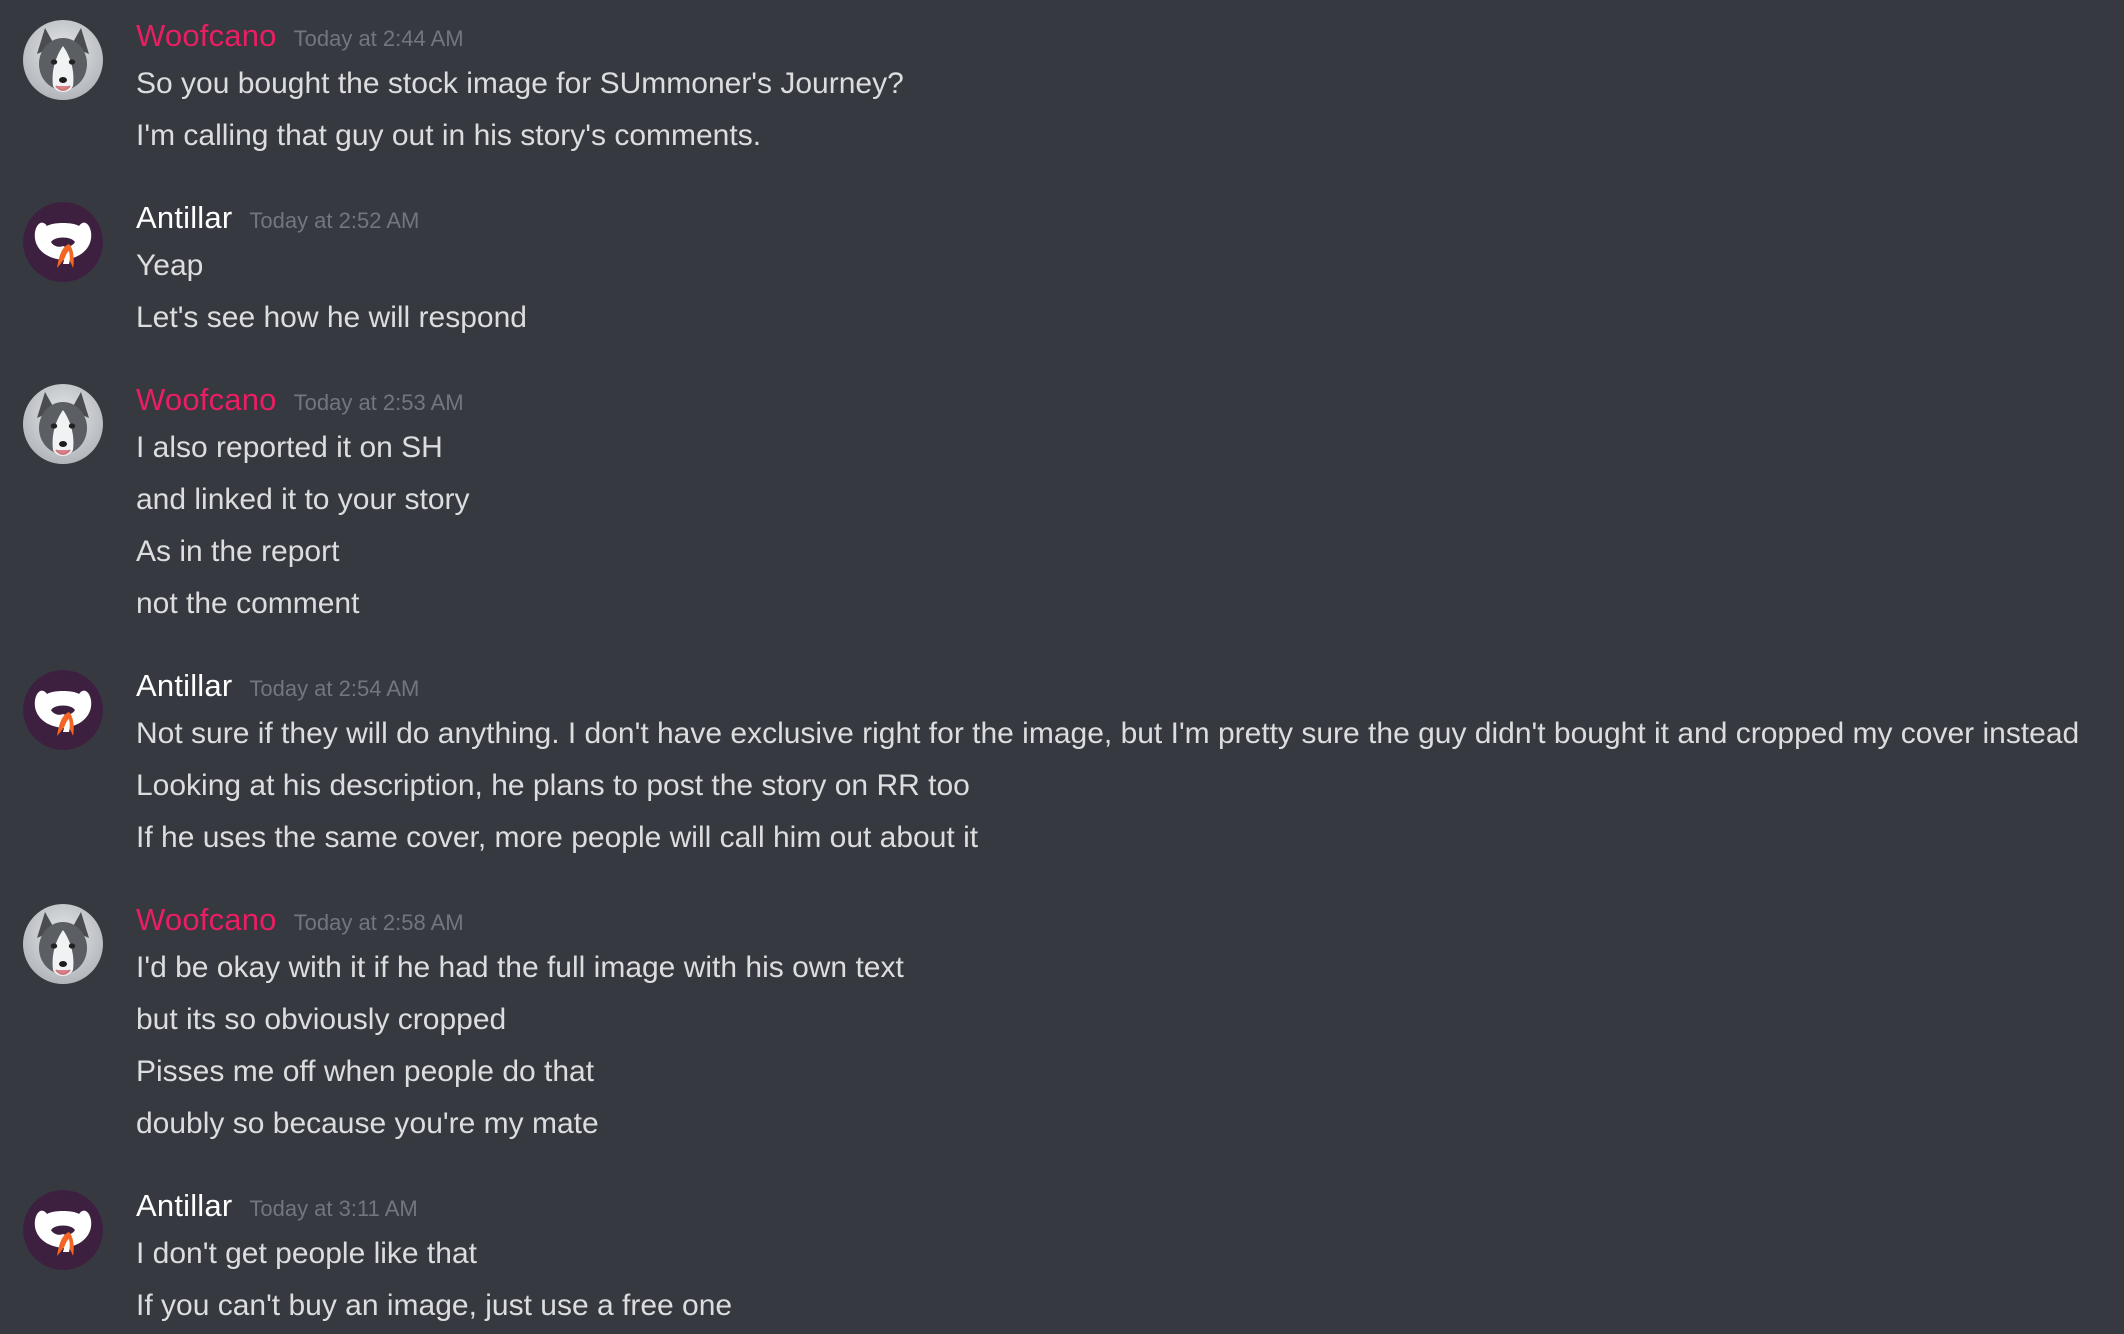 The height and width of the screenshot is (1334, 2124). What do you see at coordinates (303, 499) in the screenshot?
I see `message-text: and linked it to your story` at bounding box center [303, 499].